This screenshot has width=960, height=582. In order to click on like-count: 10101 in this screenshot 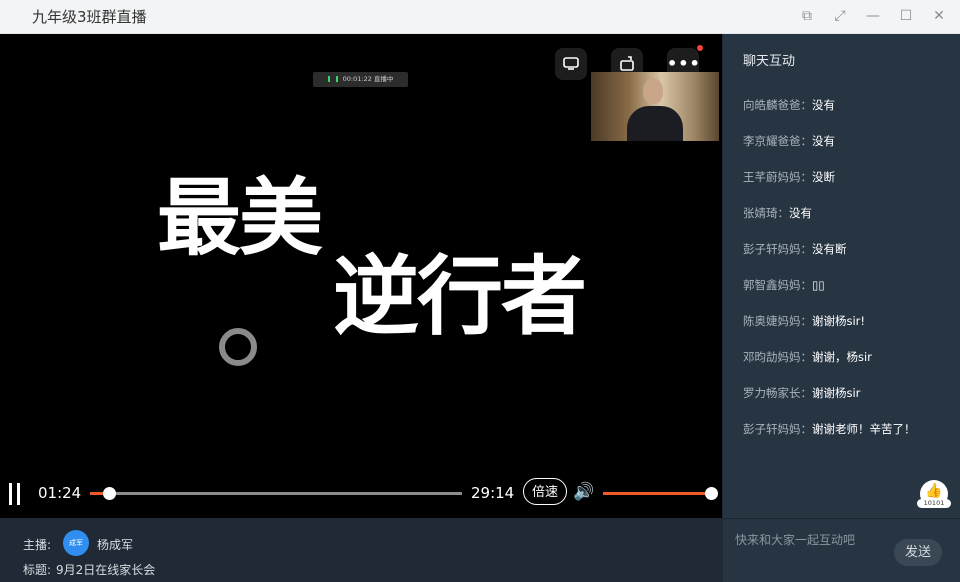, I will do `click(934, 503)`.